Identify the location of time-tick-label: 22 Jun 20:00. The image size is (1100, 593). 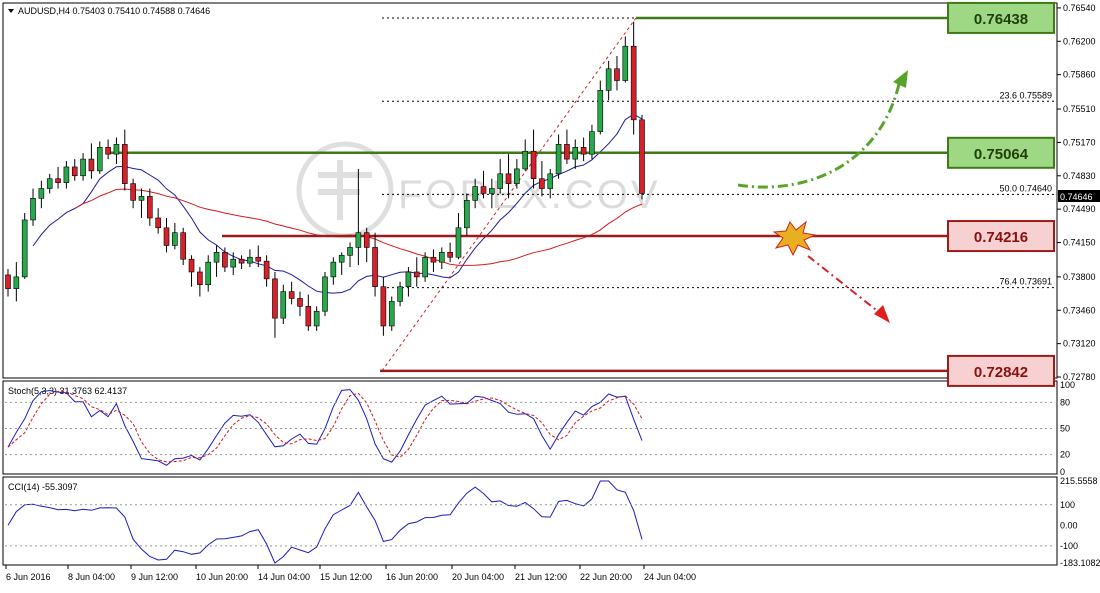
(606, 577).